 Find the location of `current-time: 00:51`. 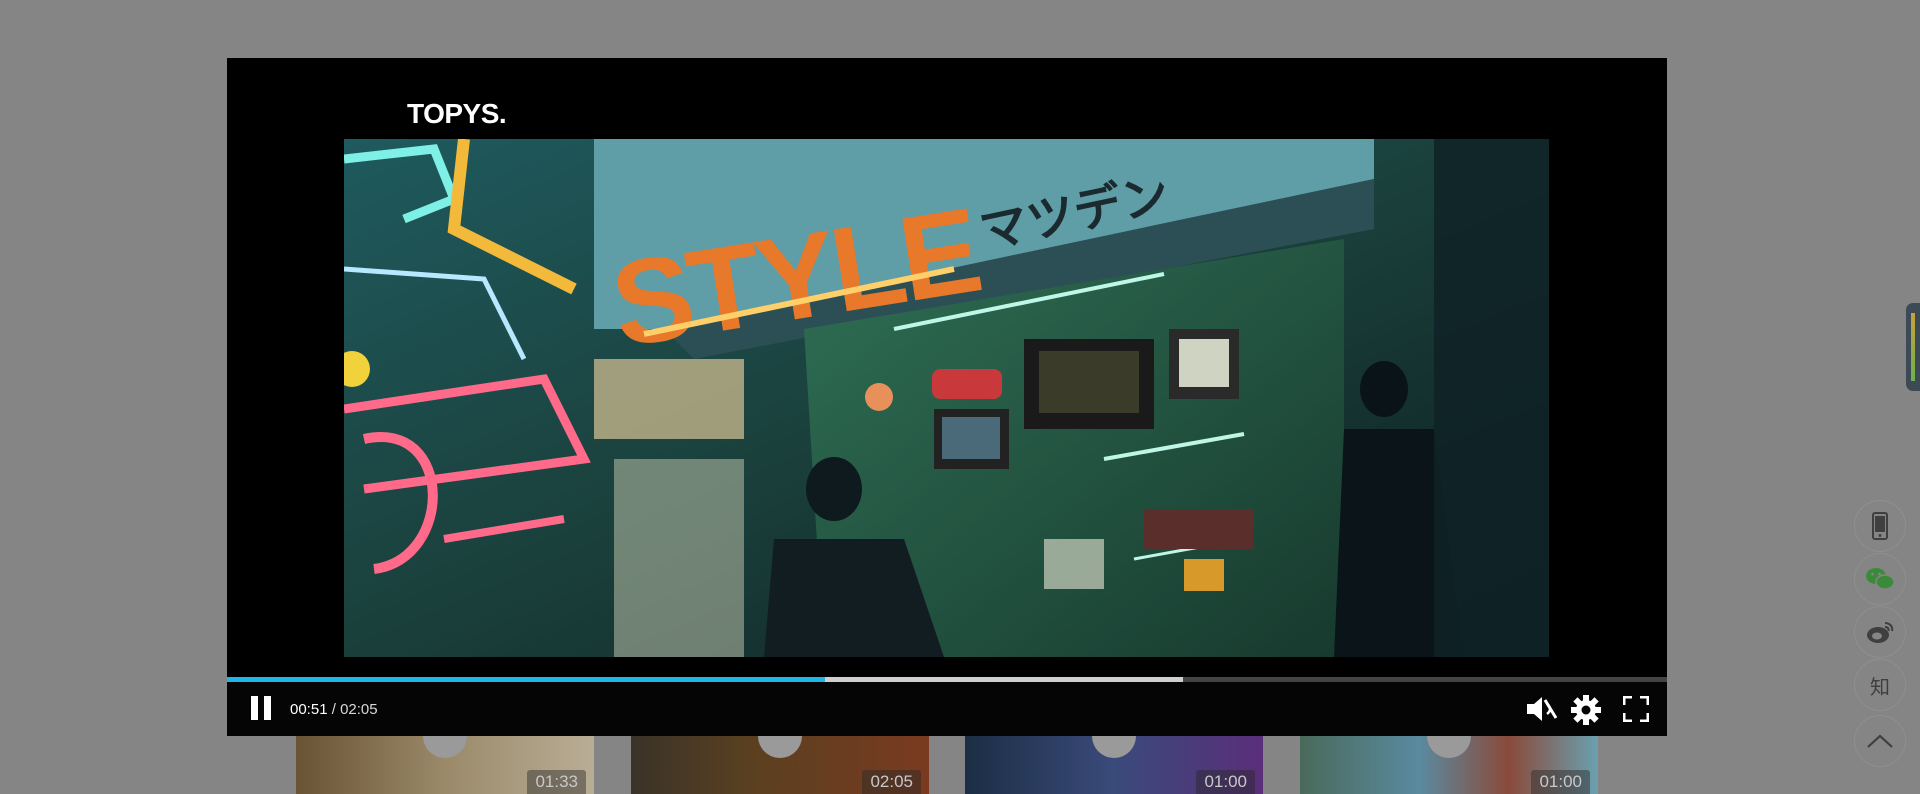

current-time: 00:51 is located at coordinates (309, 709).